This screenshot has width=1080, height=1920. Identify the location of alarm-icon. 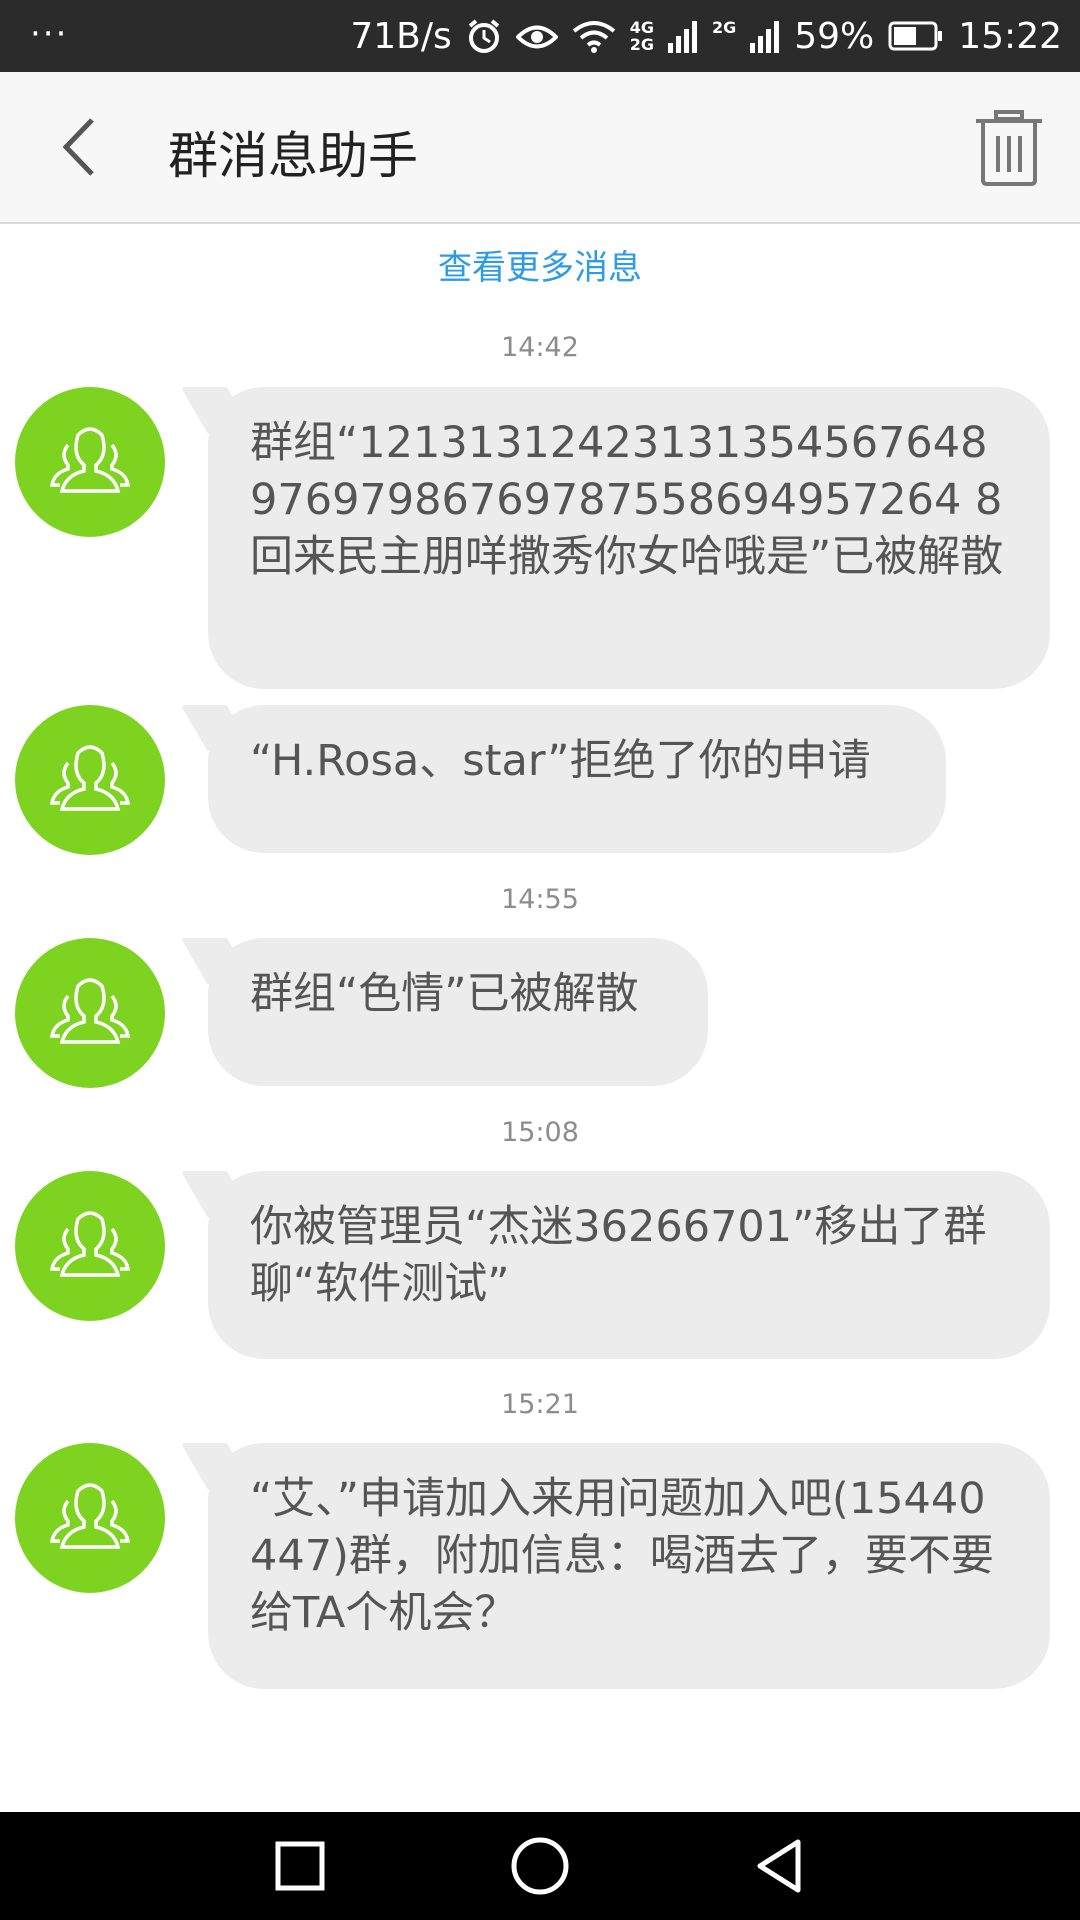
(484, 36).